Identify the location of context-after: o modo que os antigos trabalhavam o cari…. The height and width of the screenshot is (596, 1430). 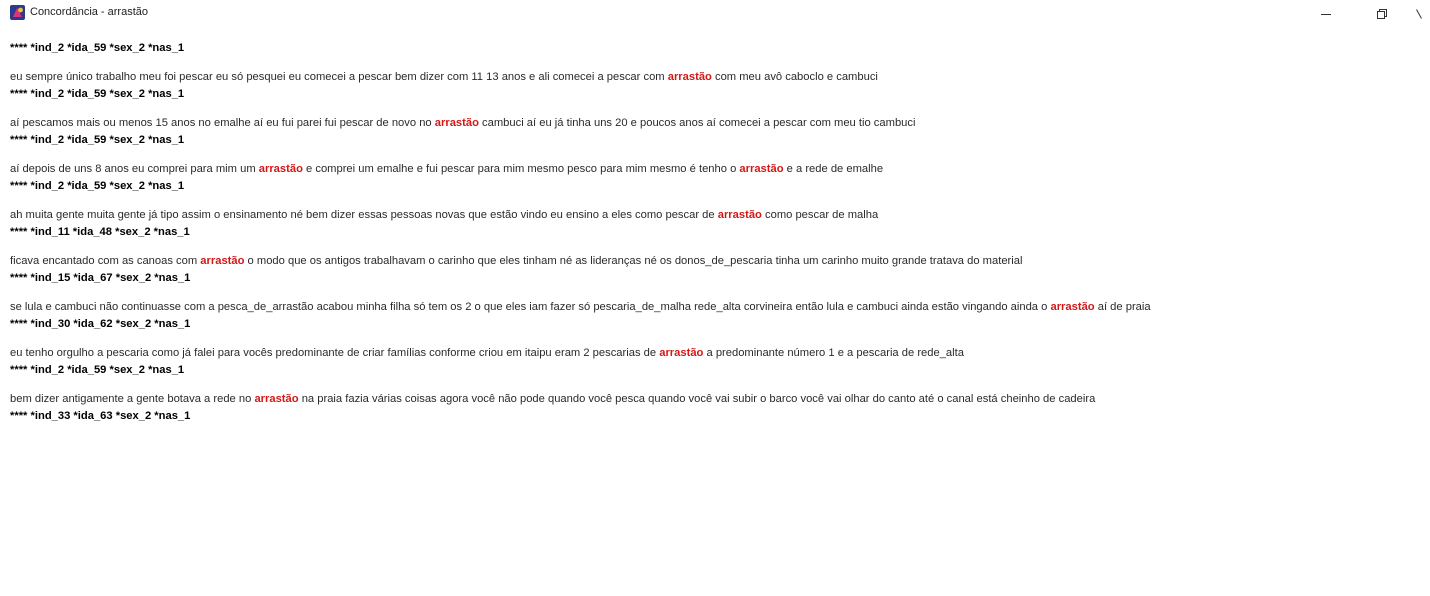
(633, 261).